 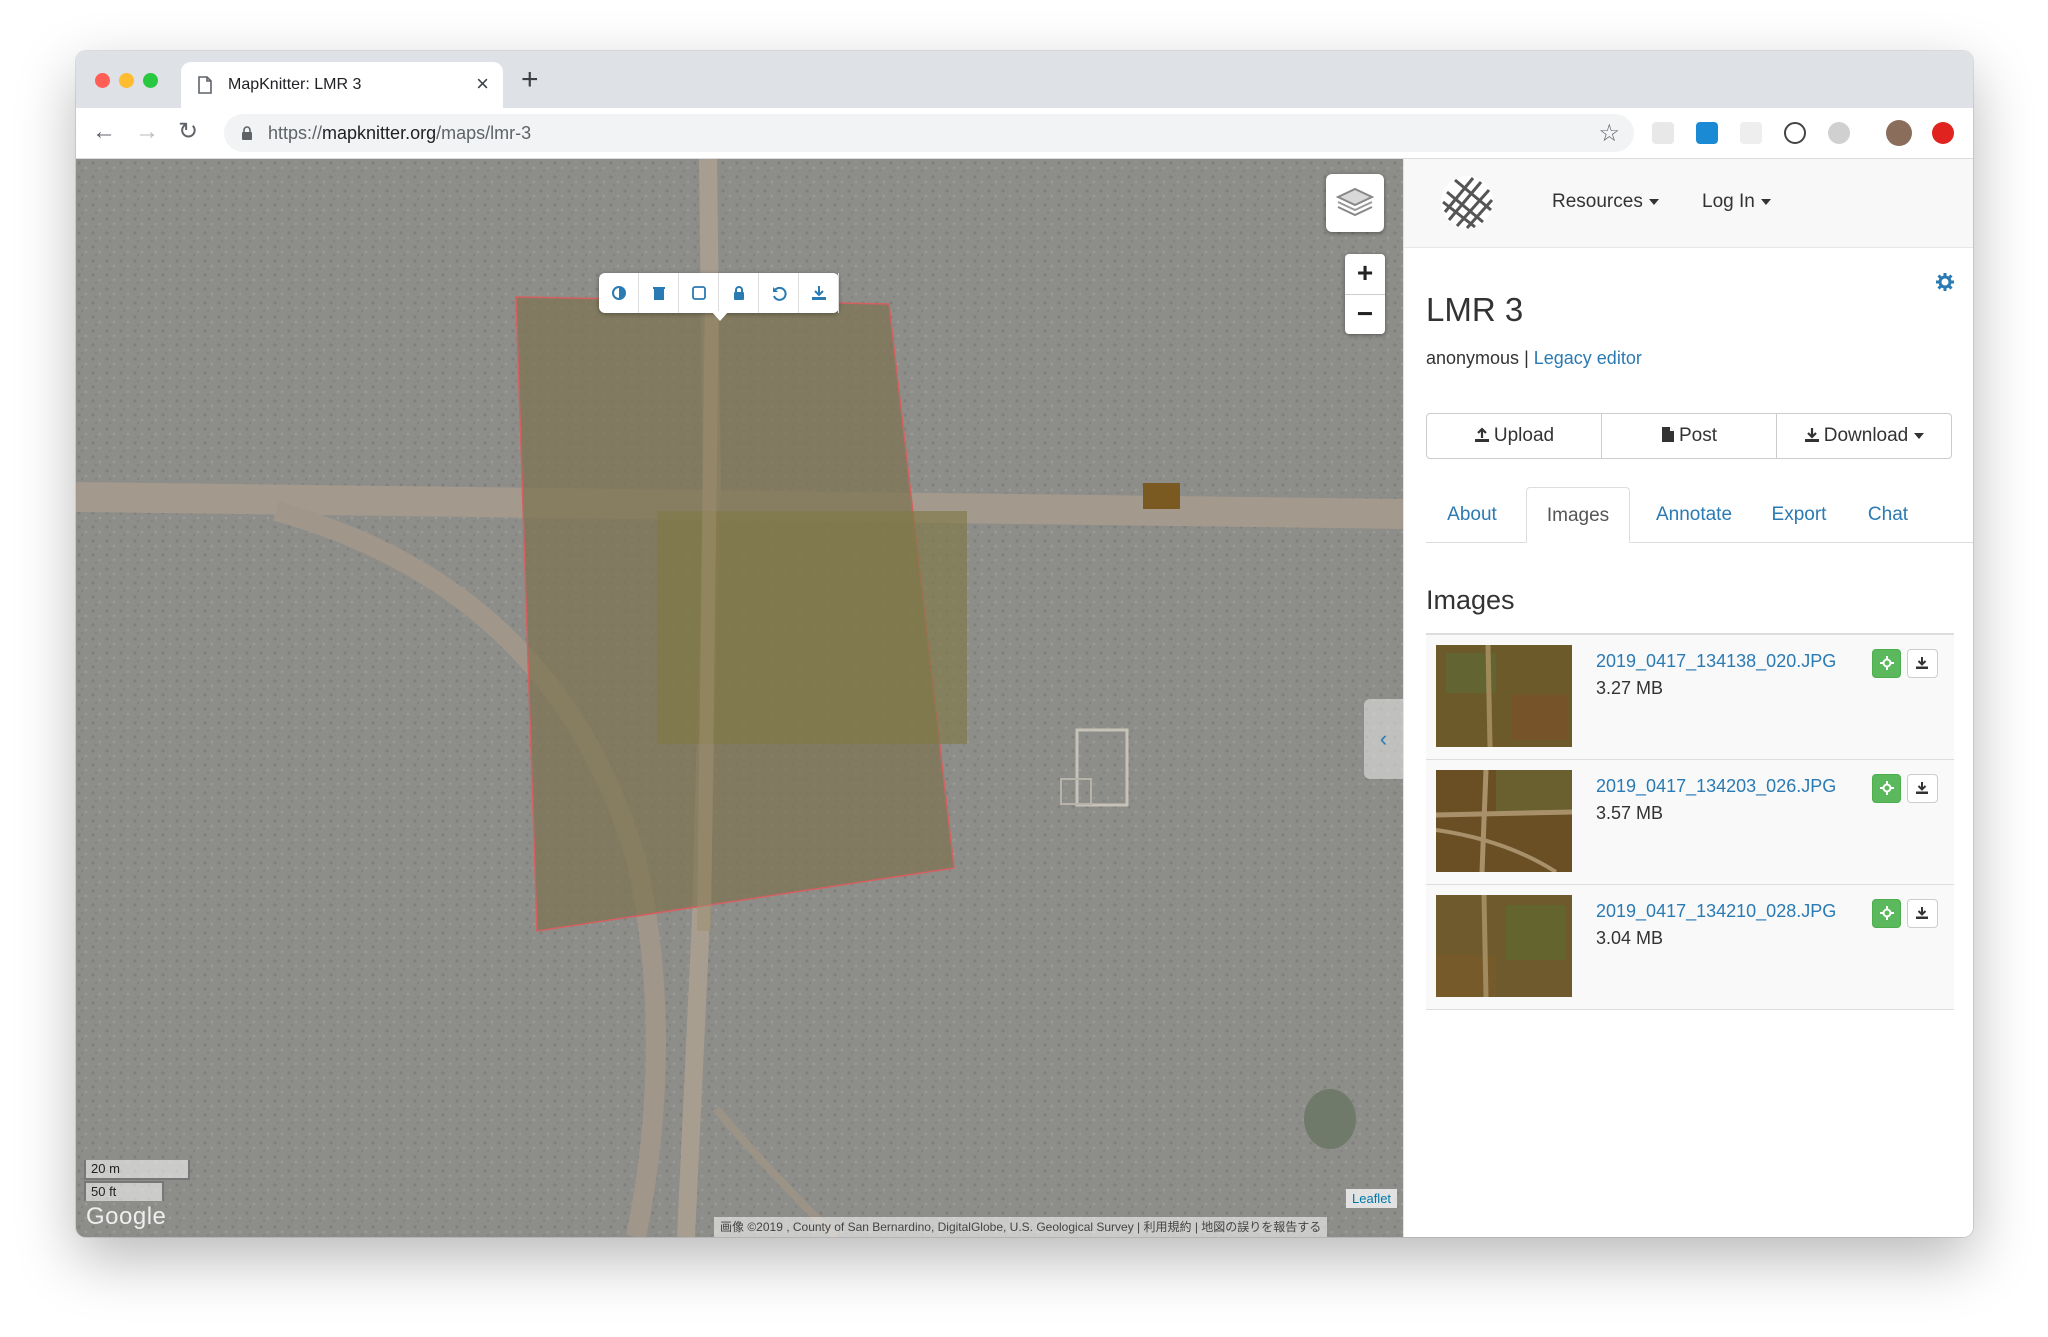 I want to click on download-label: Download, so click(x=1866, y=435).